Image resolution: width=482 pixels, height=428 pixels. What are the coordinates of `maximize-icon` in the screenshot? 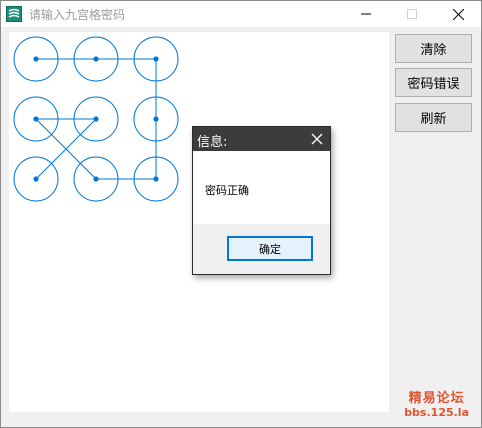 It's located at (412, 14).